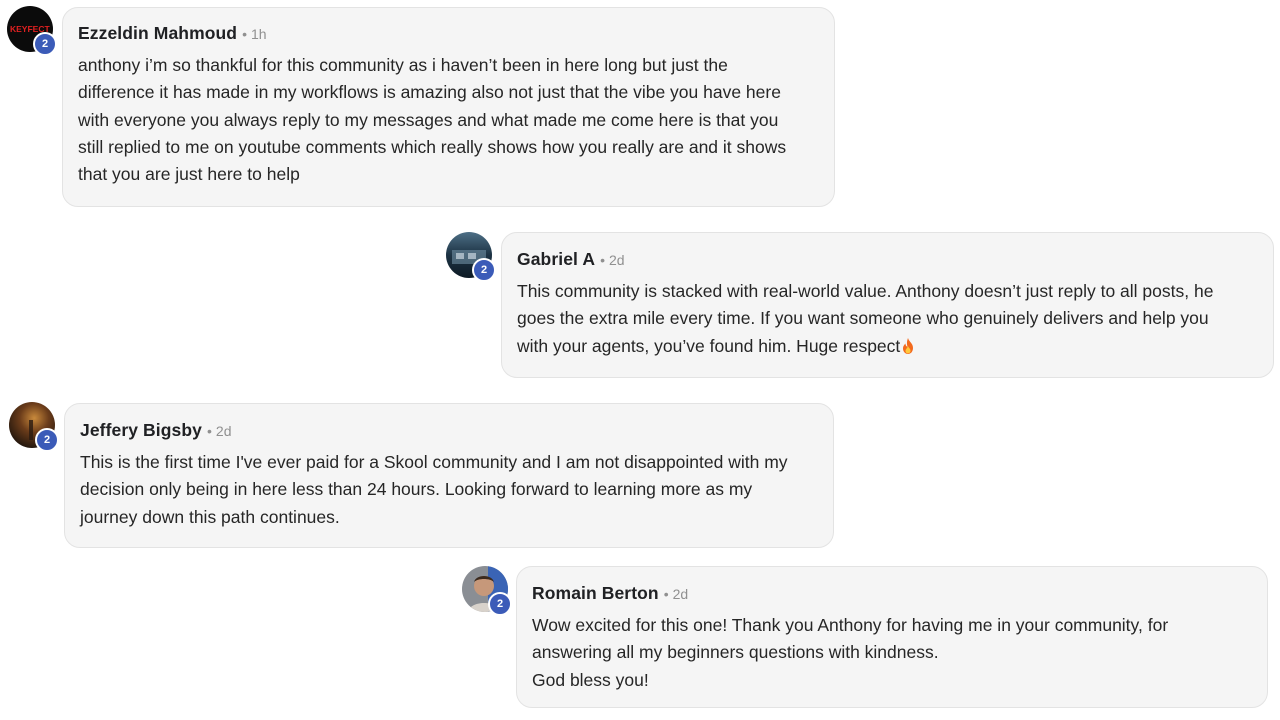  Describe the element at coordinates (141, 430) in the screenshot. I see `author-name: Jeffery Bigsby` at that location.